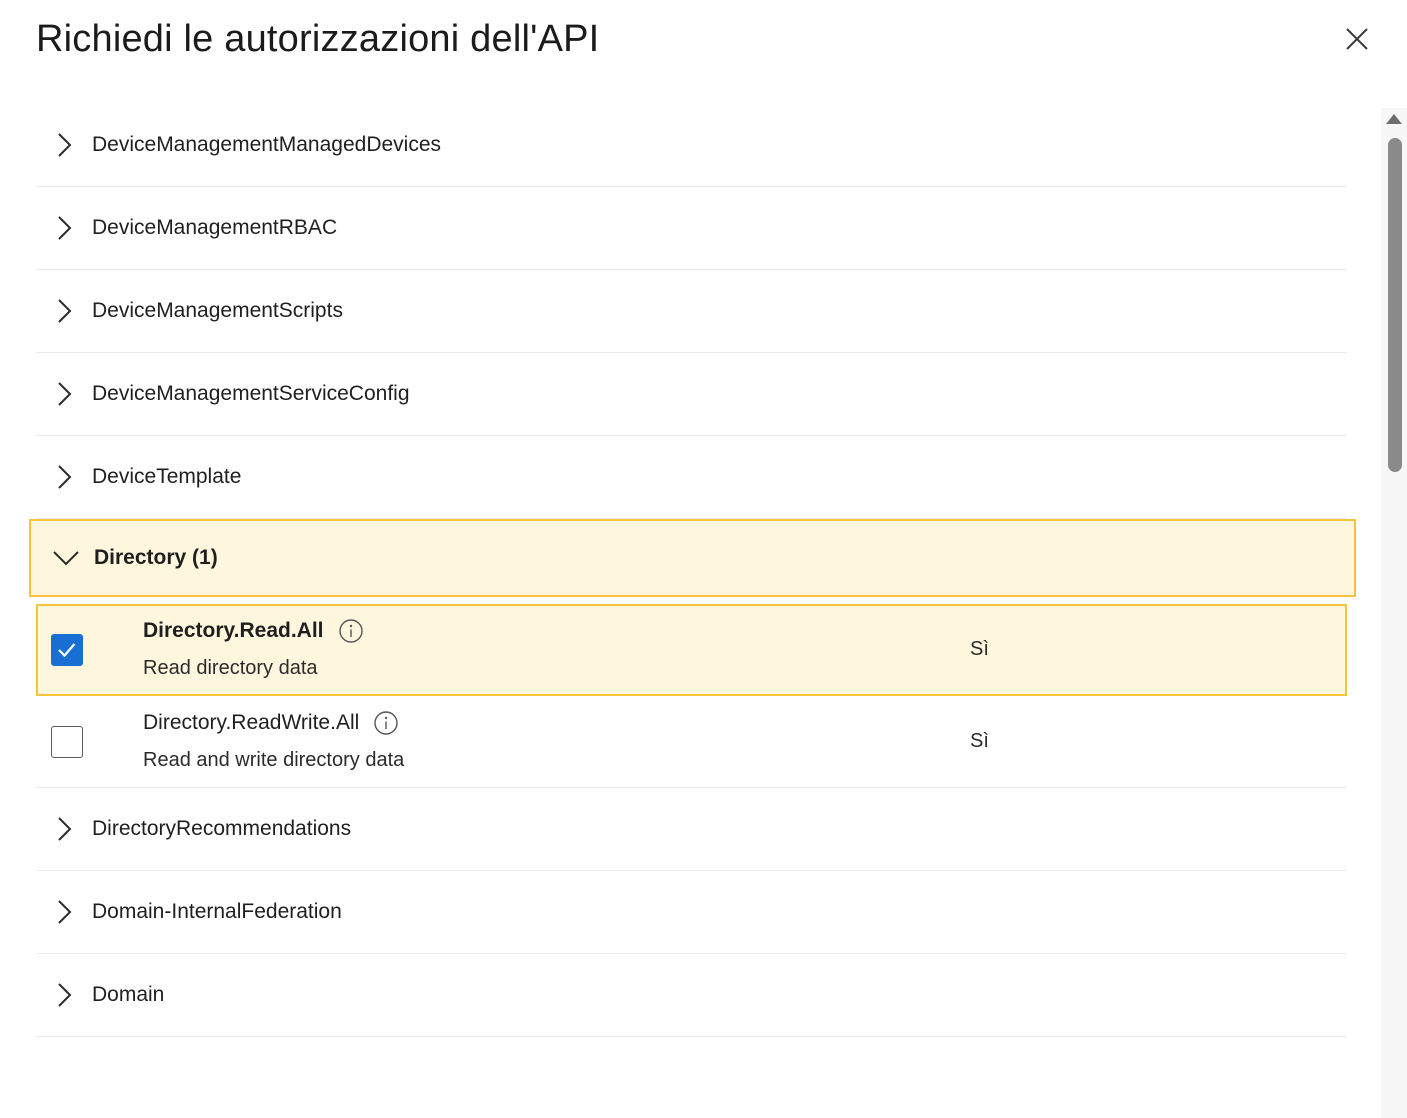  Describe the element at coordinates (1394, 119) in the screenshot. I see `scroll-up-arrow-icon` at that location.